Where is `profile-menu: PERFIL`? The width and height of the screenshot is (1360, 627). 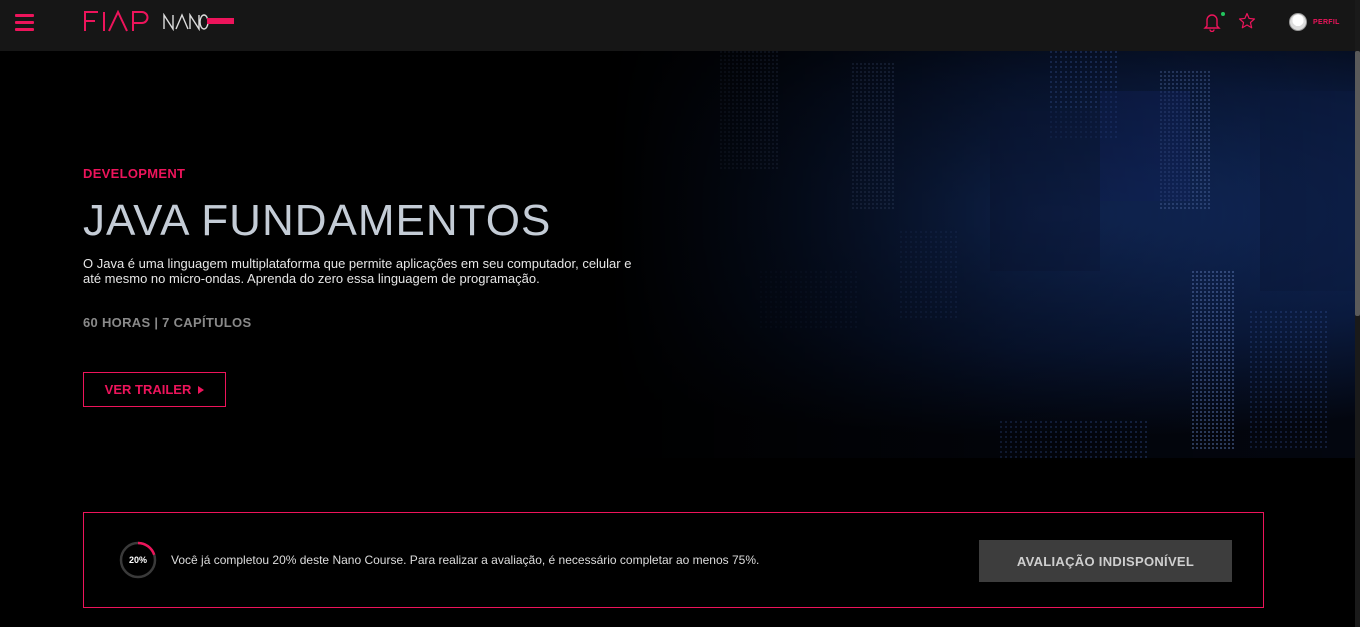 profile-menu: PERFIL is located at coordinates (1314, 22).